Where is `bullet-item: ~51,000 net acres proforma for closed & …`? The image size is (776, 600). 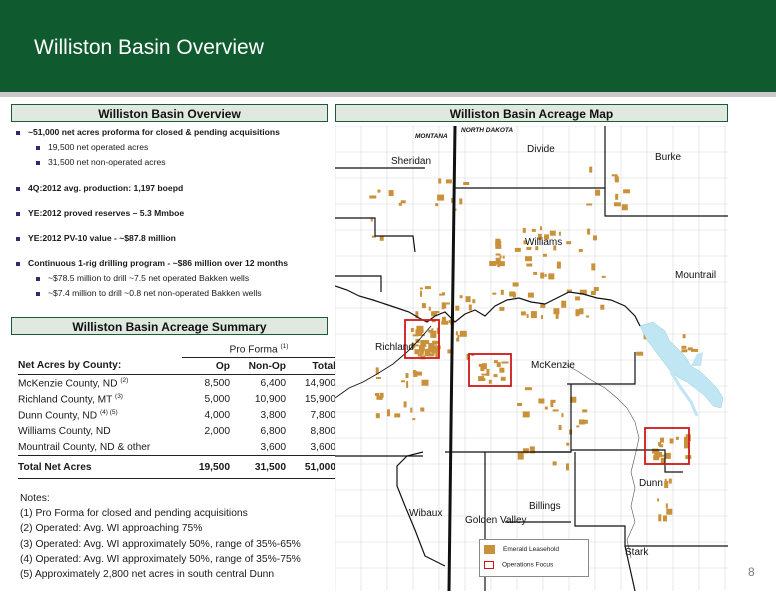 bullet-item: ~51,000 net acres proforma for closed & … is located at coordinates (148, 132).